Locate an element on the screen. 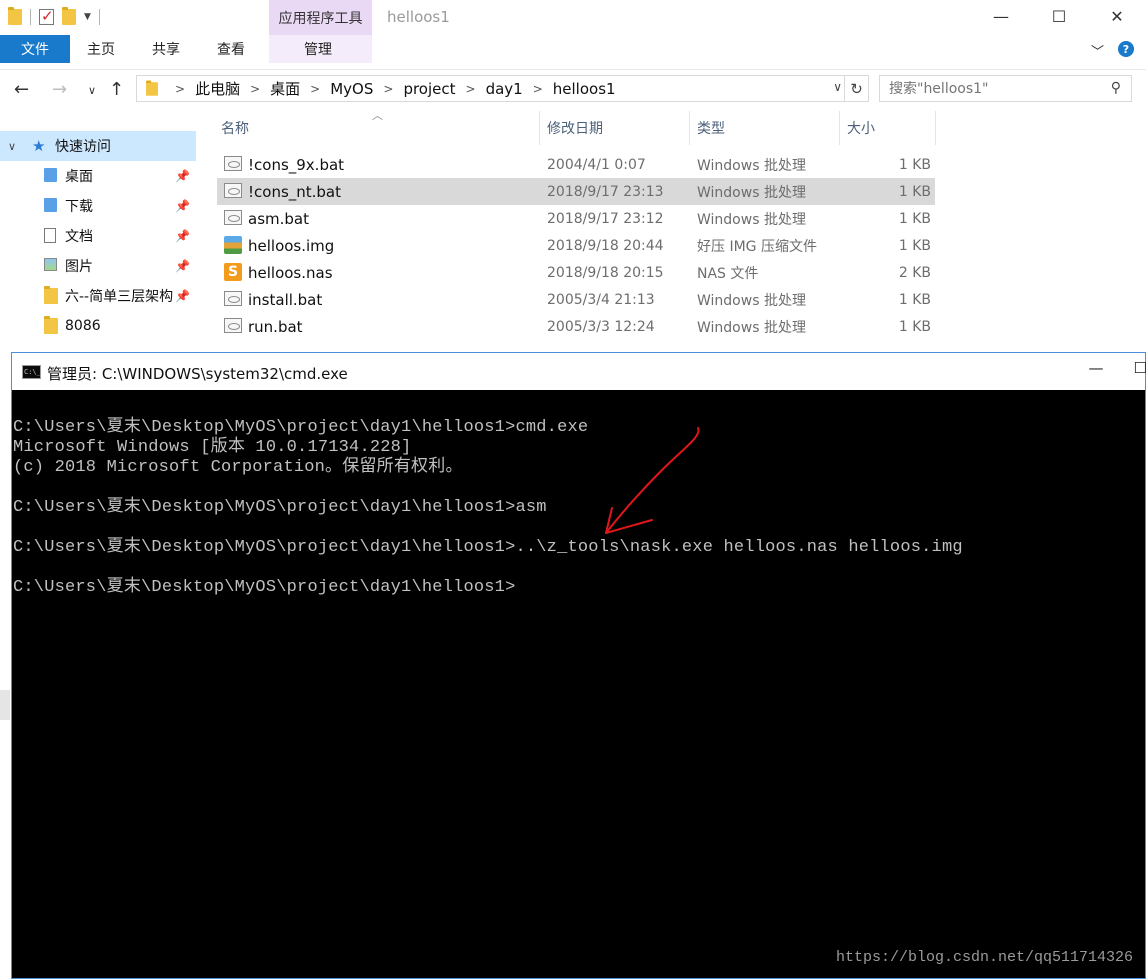 This screenshot has height=979, width=1146. properties-icon is located at coordinates (46, 16).